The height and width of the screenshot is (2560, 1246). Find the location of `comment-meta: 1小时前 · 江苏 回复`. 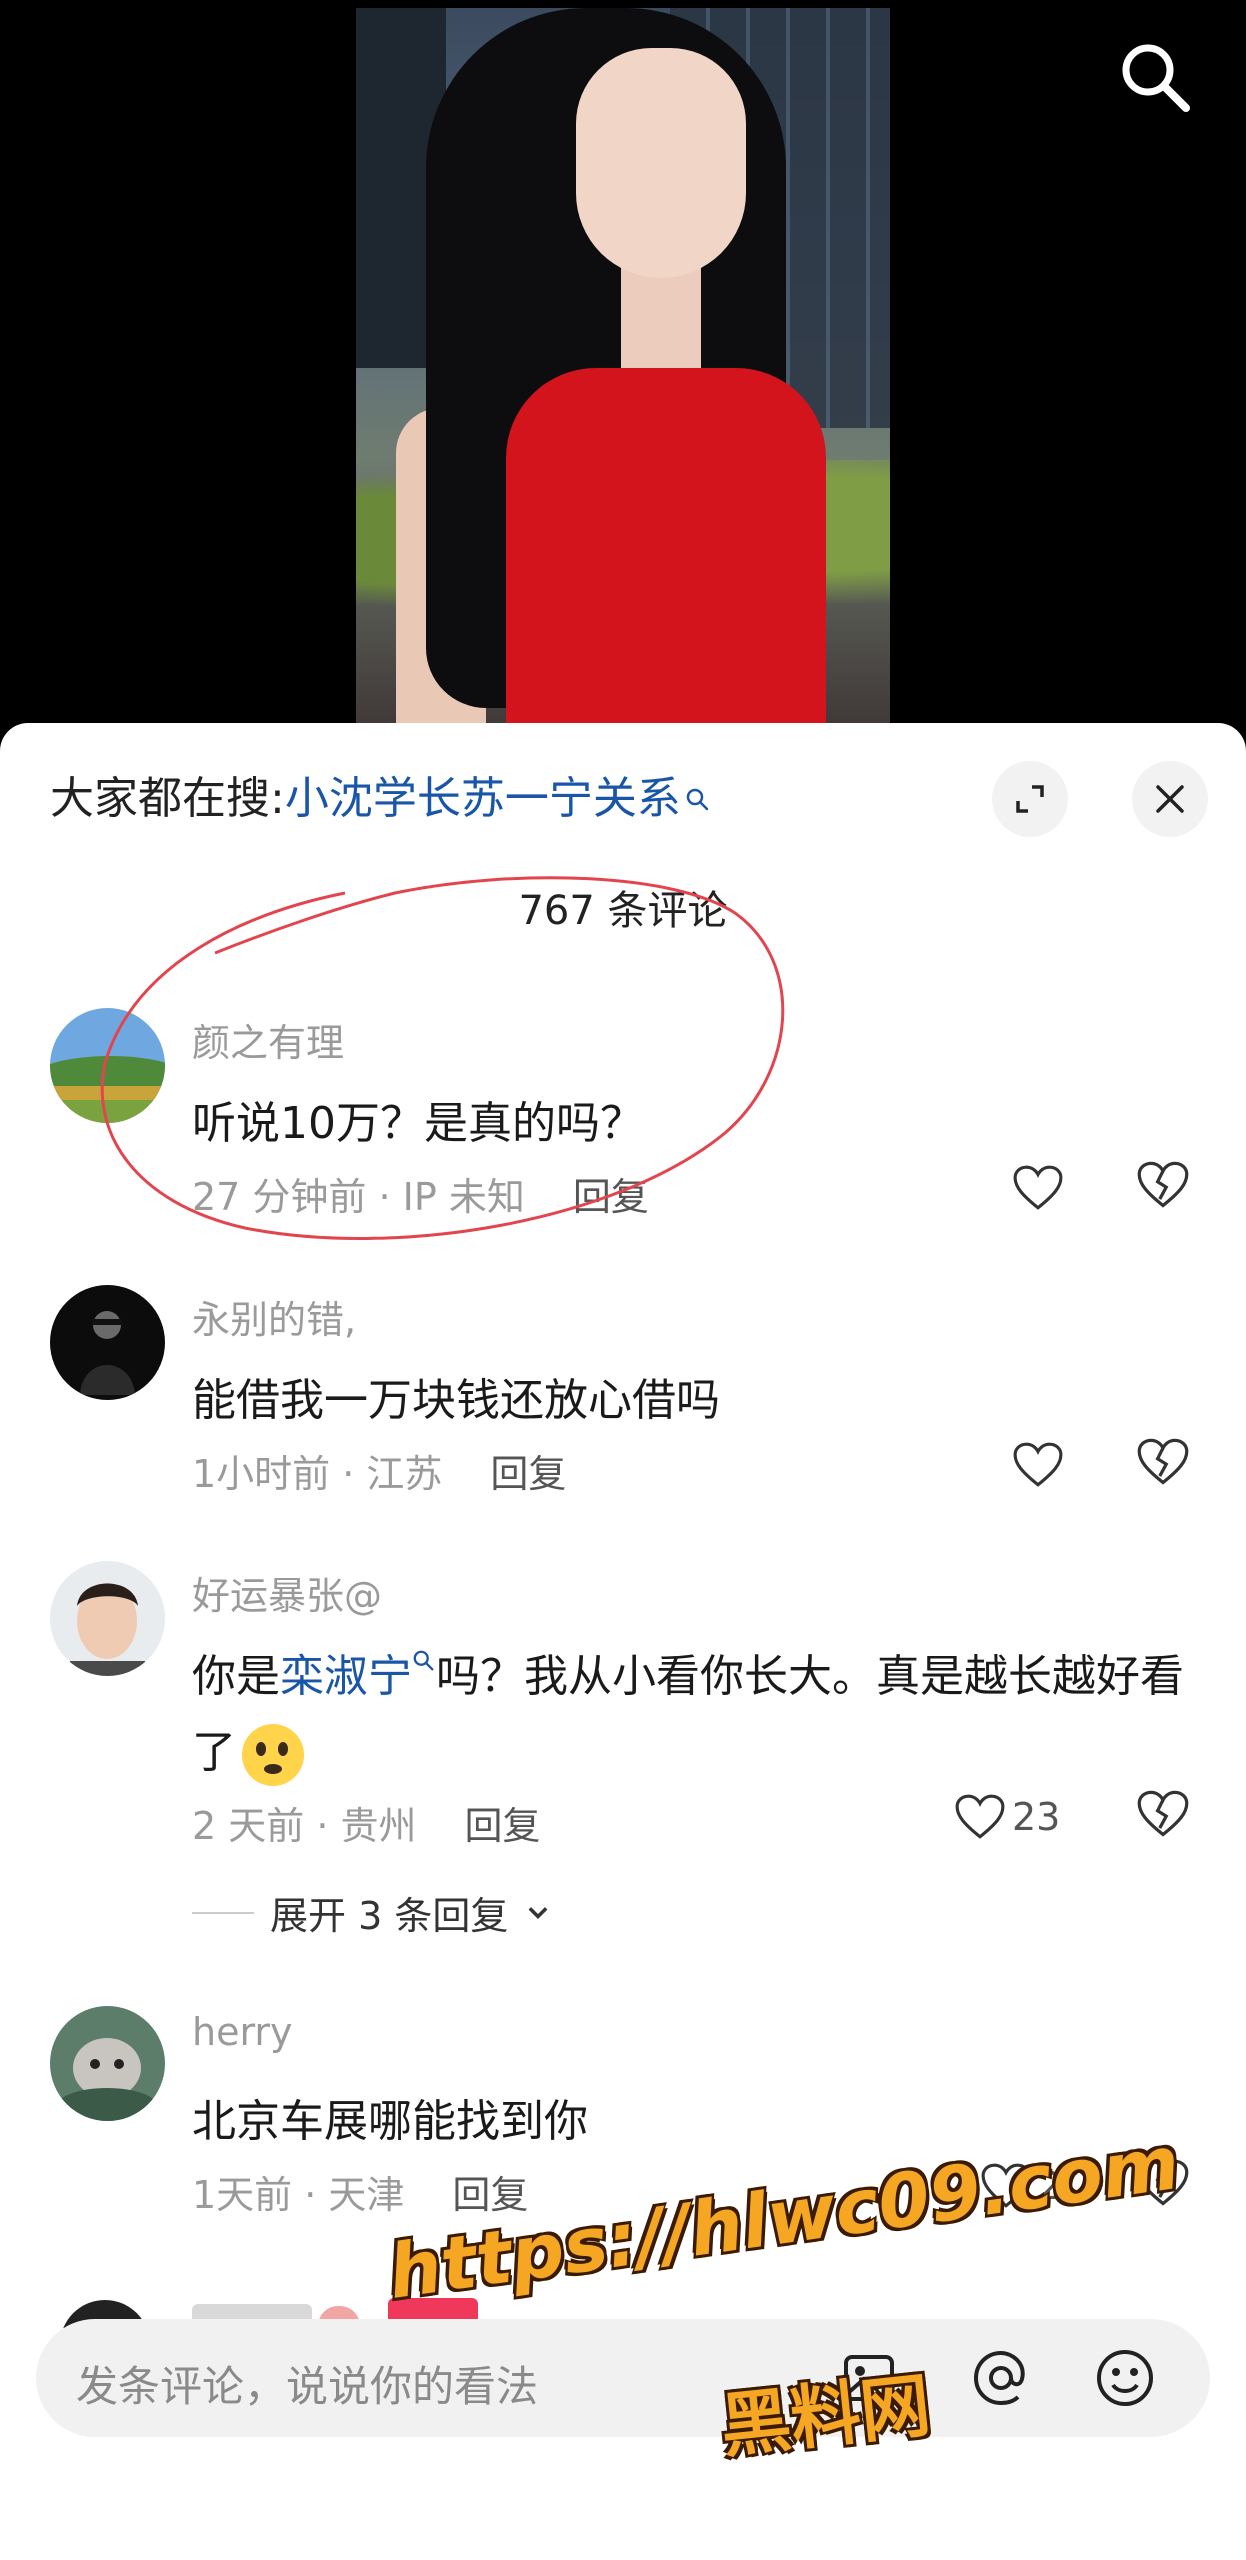

comment-meta: 1小时前 · 江苏 回复 is located at coordinates (379, 1470).